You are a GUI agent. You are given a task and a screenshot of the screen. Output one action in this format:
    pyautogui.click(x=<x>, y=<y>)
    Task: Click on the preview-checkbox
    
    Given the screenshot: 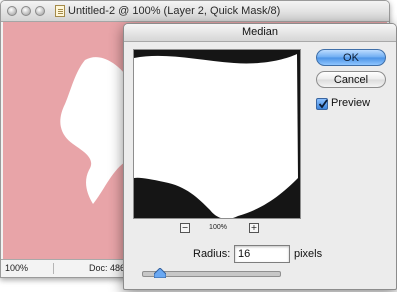 What is the action you would take?
    pyautogui.click(x=322, y=104)
    